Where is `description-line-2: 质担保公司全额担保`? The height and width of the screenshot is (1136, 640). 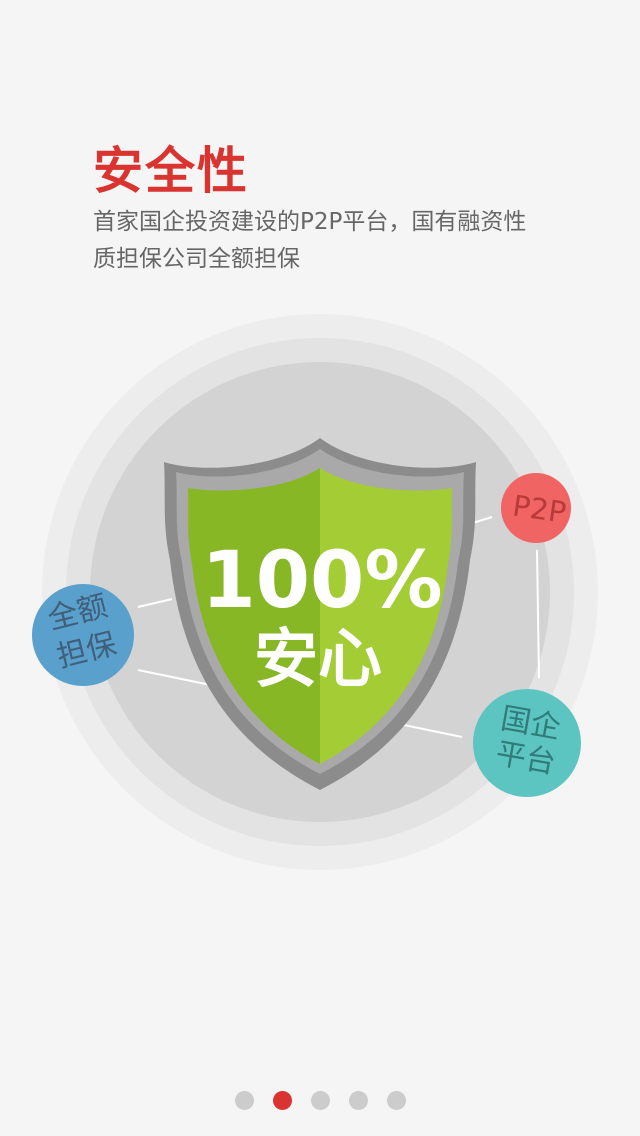
description-line-2: 质担保公司全额担保 is located at coordinates (196, 259).